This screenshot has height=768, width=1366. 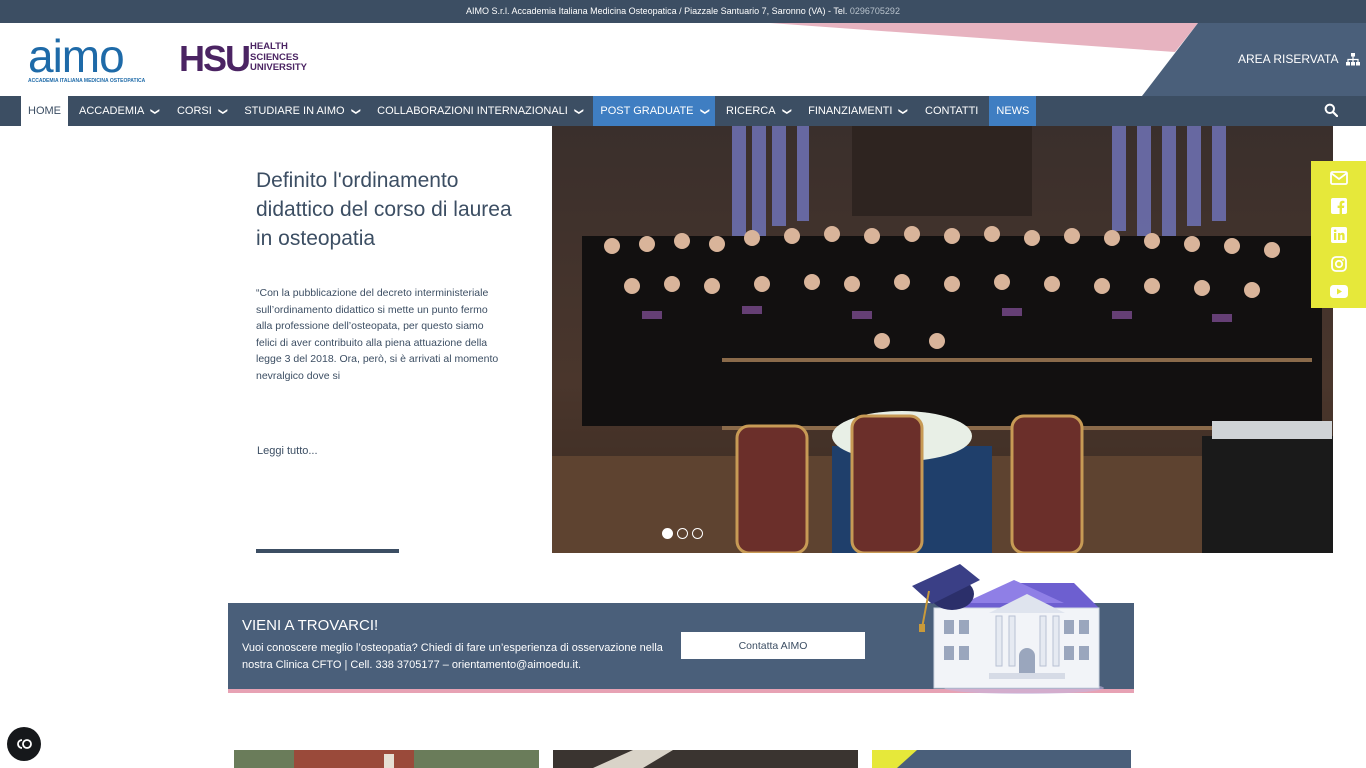 I want to click on social-sidebar, so click(x=1338, y=234).